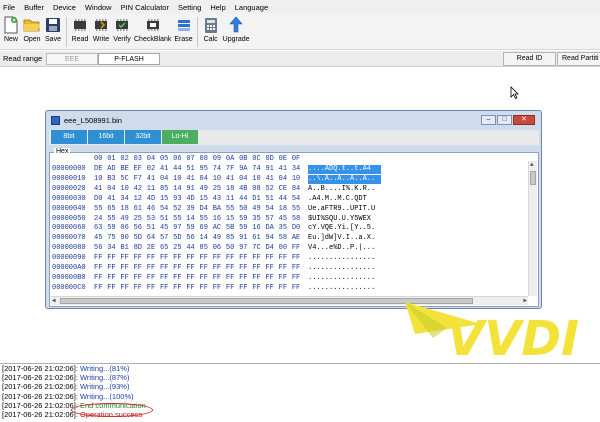  Describe the element at coordinates (152, 28) in the screenshot. I see `checkblank-button: CheckBlank` at that location.